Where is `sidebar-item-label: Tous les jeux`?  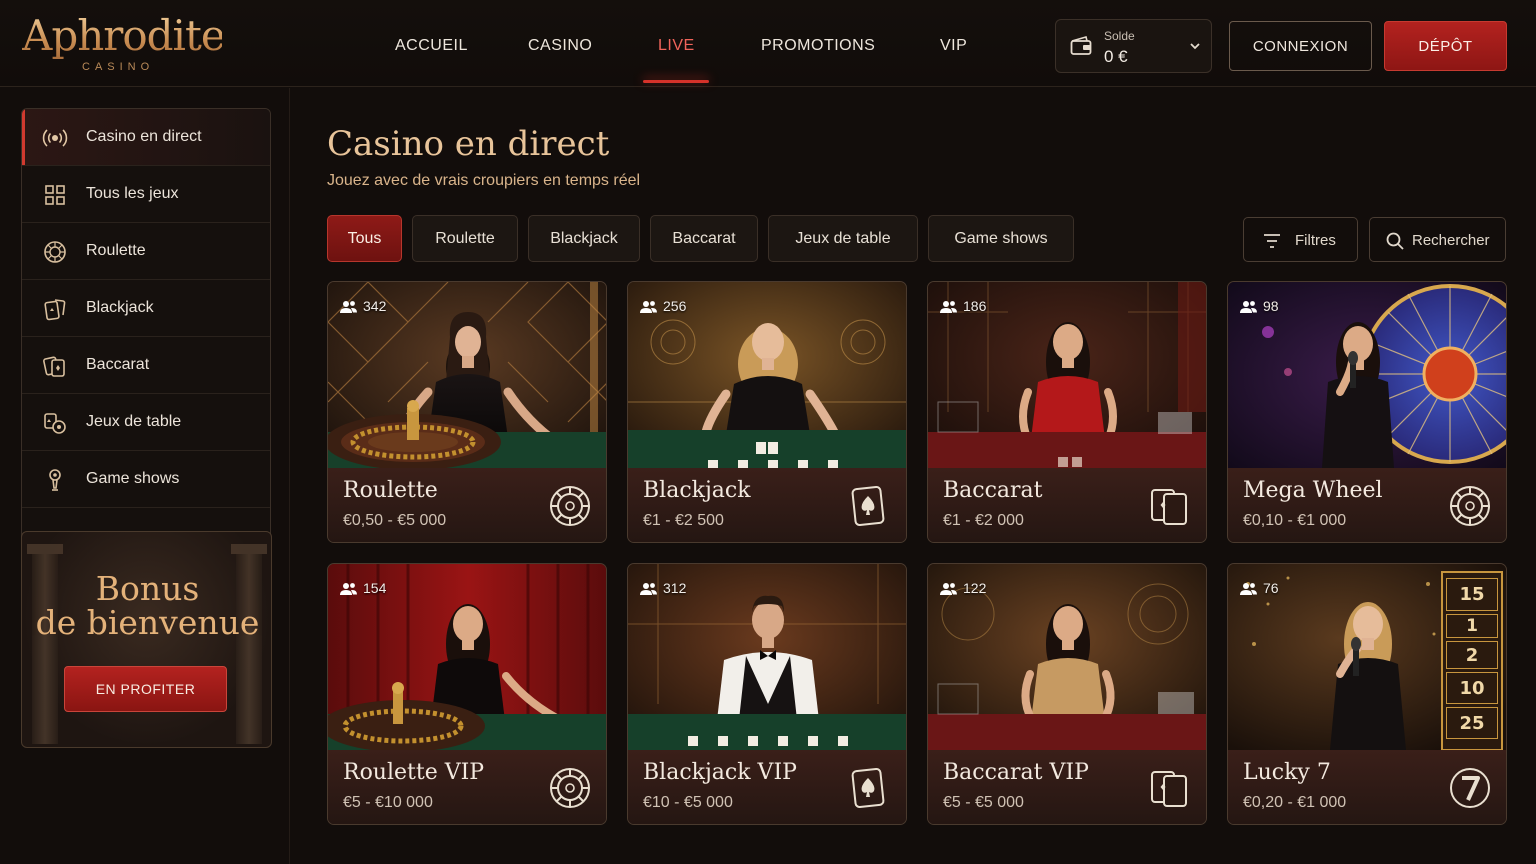
sidebar-item-label: Tous les jeux is located at coordinates (132, 193).